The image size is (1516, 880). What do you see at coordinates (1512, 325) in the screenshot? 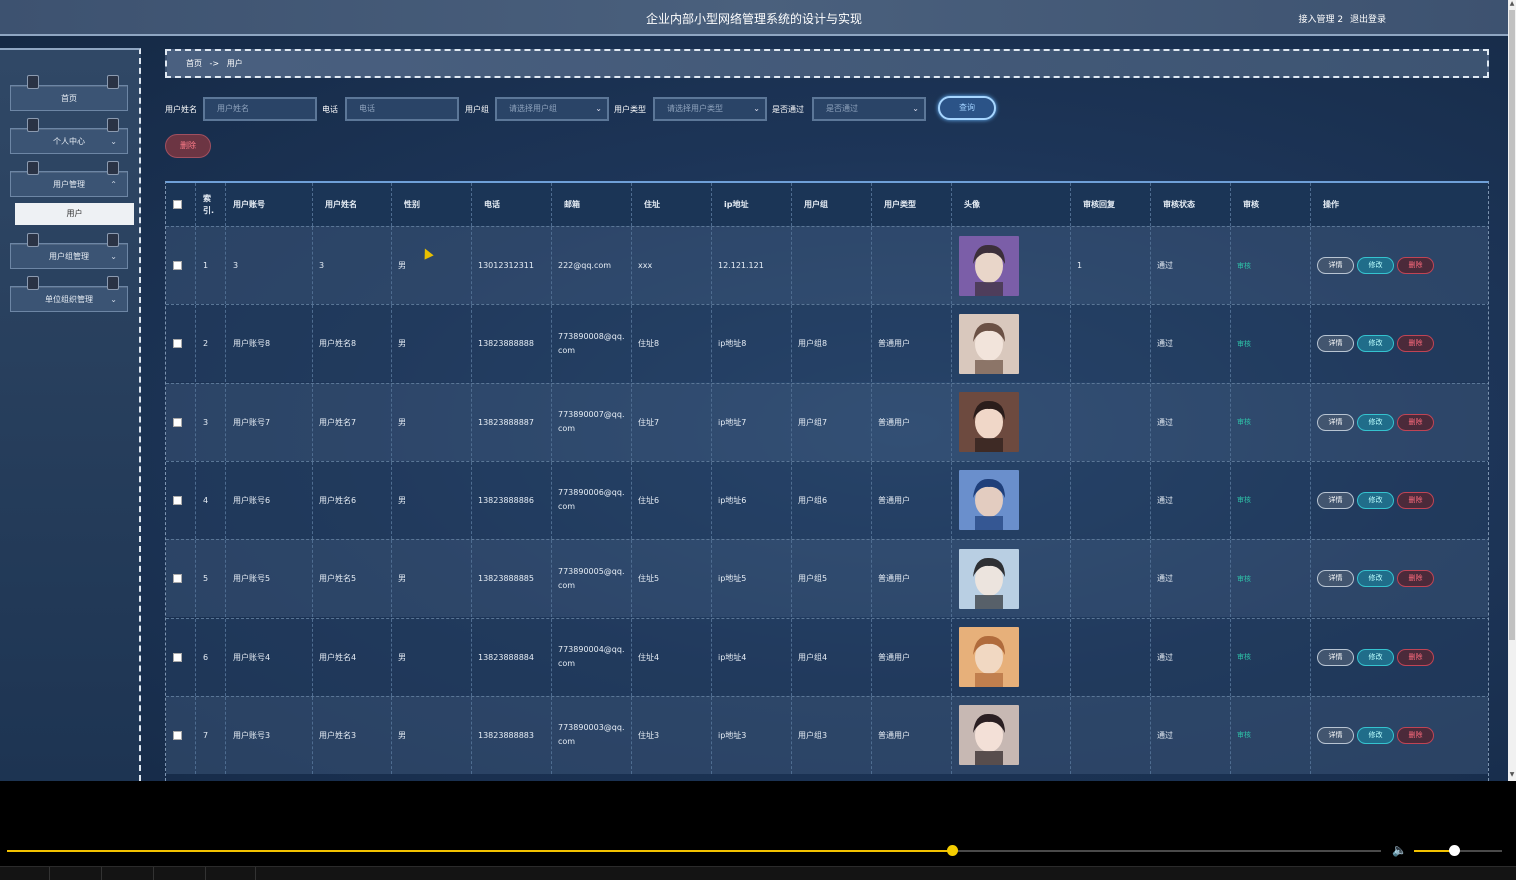
I see `scroll-thumb` at bounding box center [1512, 325].